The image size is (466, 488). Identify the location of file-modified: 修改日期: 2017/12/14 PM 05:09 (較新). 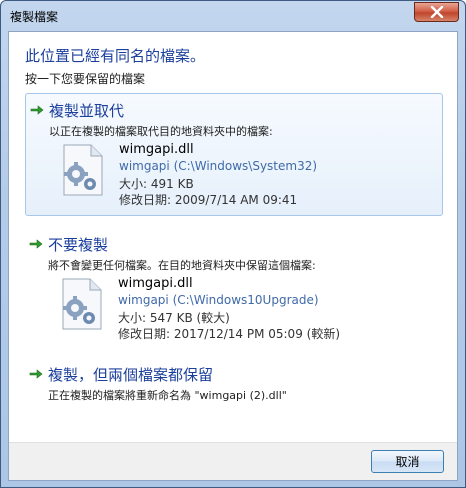
(229, 334).